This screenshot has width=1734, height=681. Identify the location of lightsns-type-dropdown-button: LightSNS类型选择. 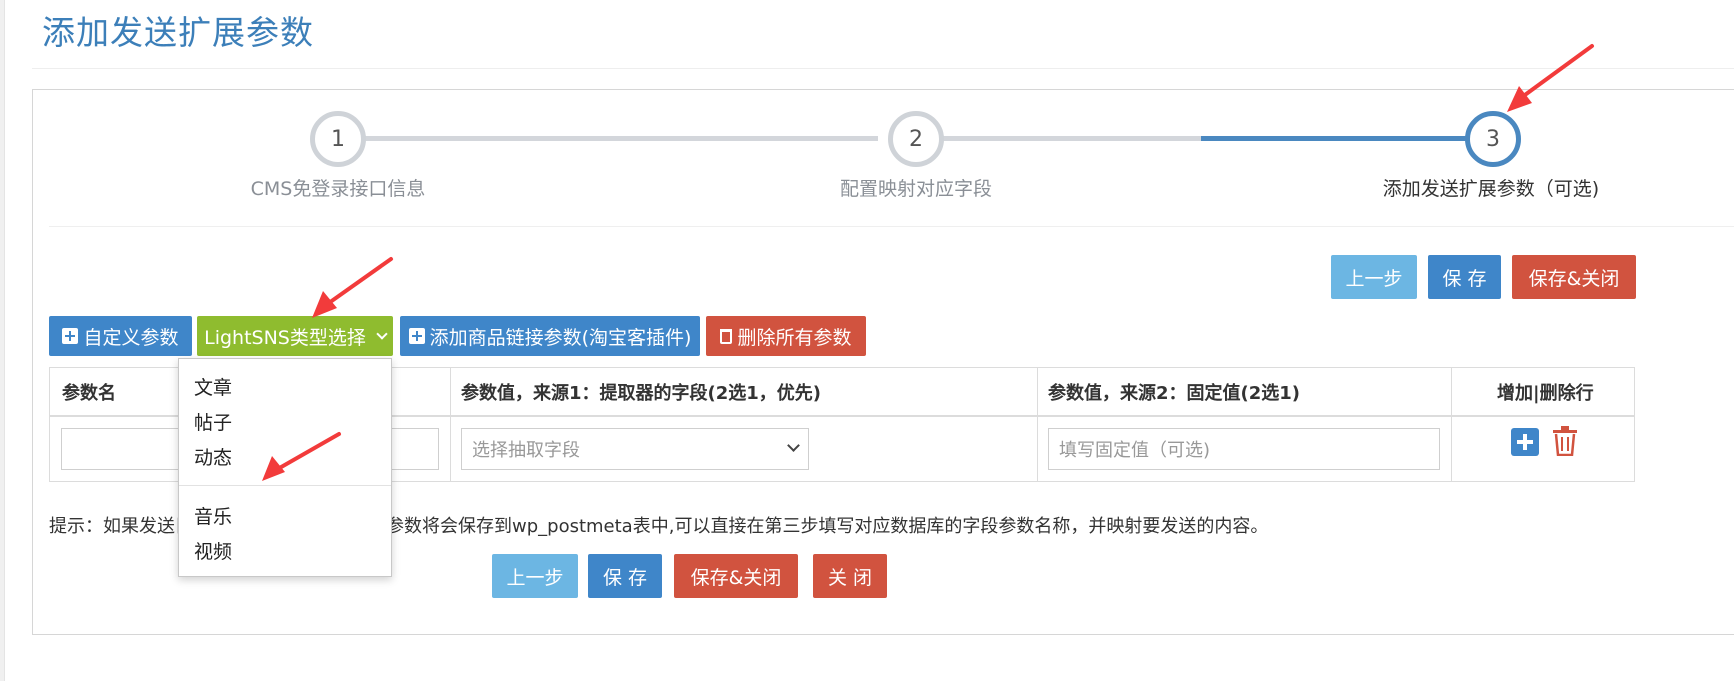
(295, 336).